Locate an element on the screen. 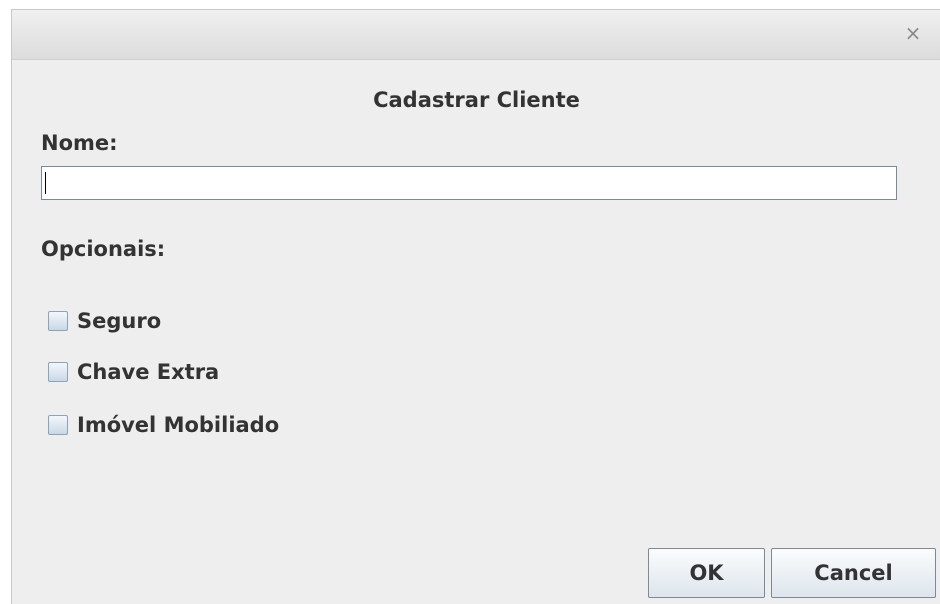  checkbox-seguro: Seguro is located at coordinates (104, 321).